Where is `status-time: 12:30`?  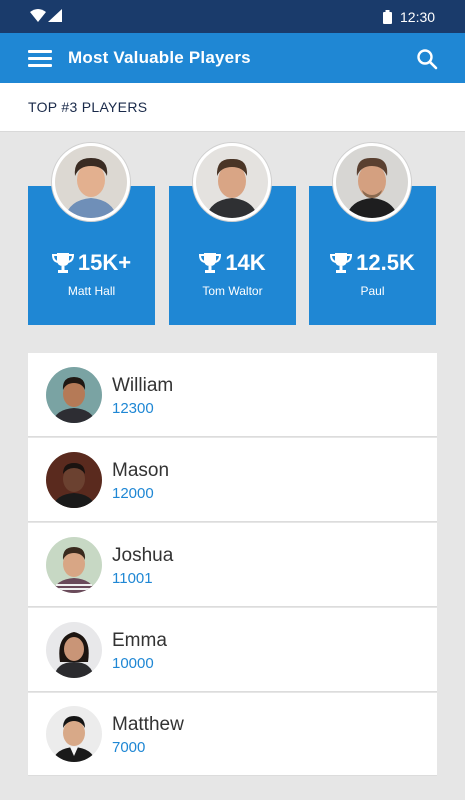 status-time: 12:30 is located at coordinates (418, 17).